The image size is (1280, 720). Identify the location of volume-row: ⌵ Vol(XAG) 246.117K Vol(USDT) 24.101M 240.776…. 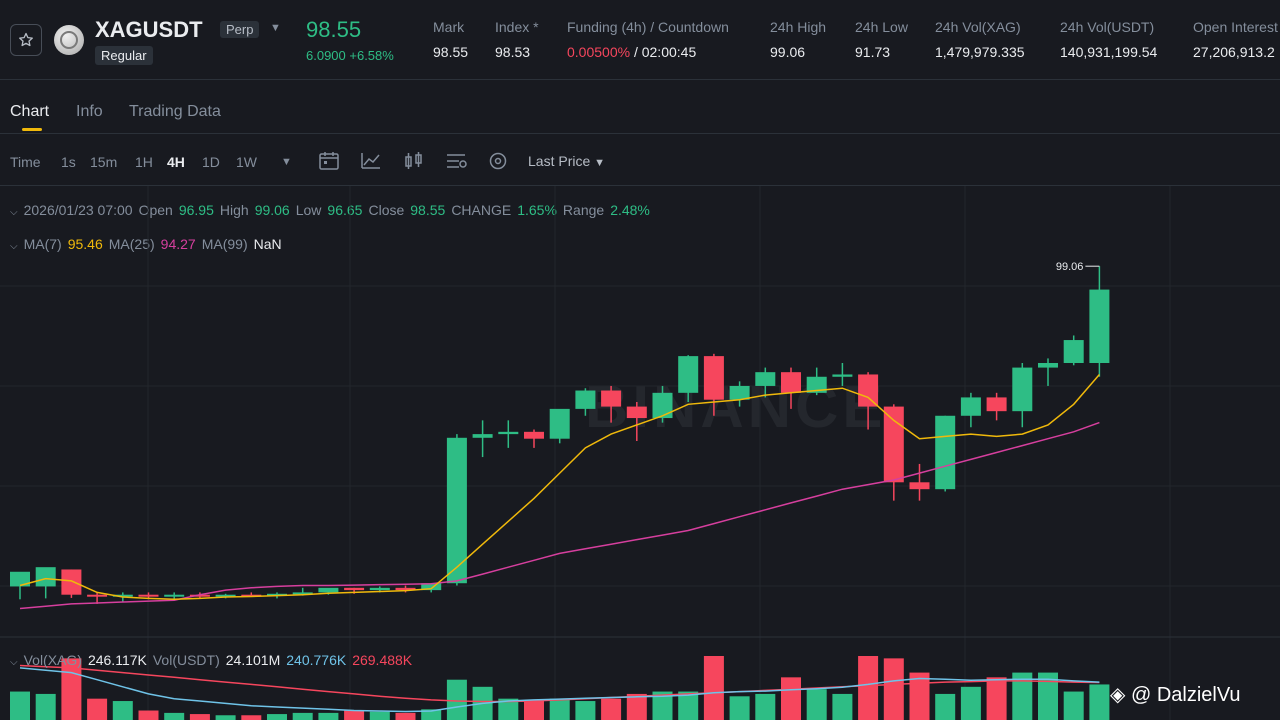
(211, 660).